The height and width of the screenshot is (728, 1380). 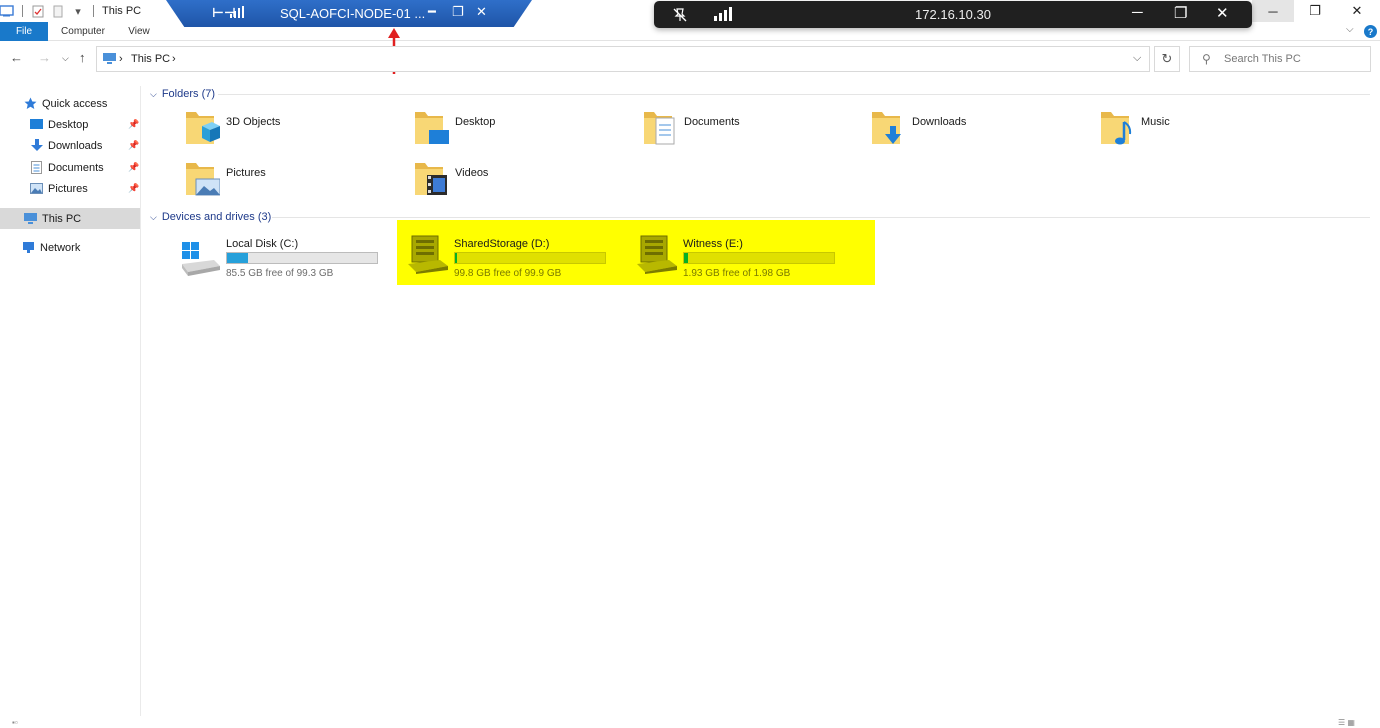 I want to click on folder-label: Desktop, so click(x=475, y=122).